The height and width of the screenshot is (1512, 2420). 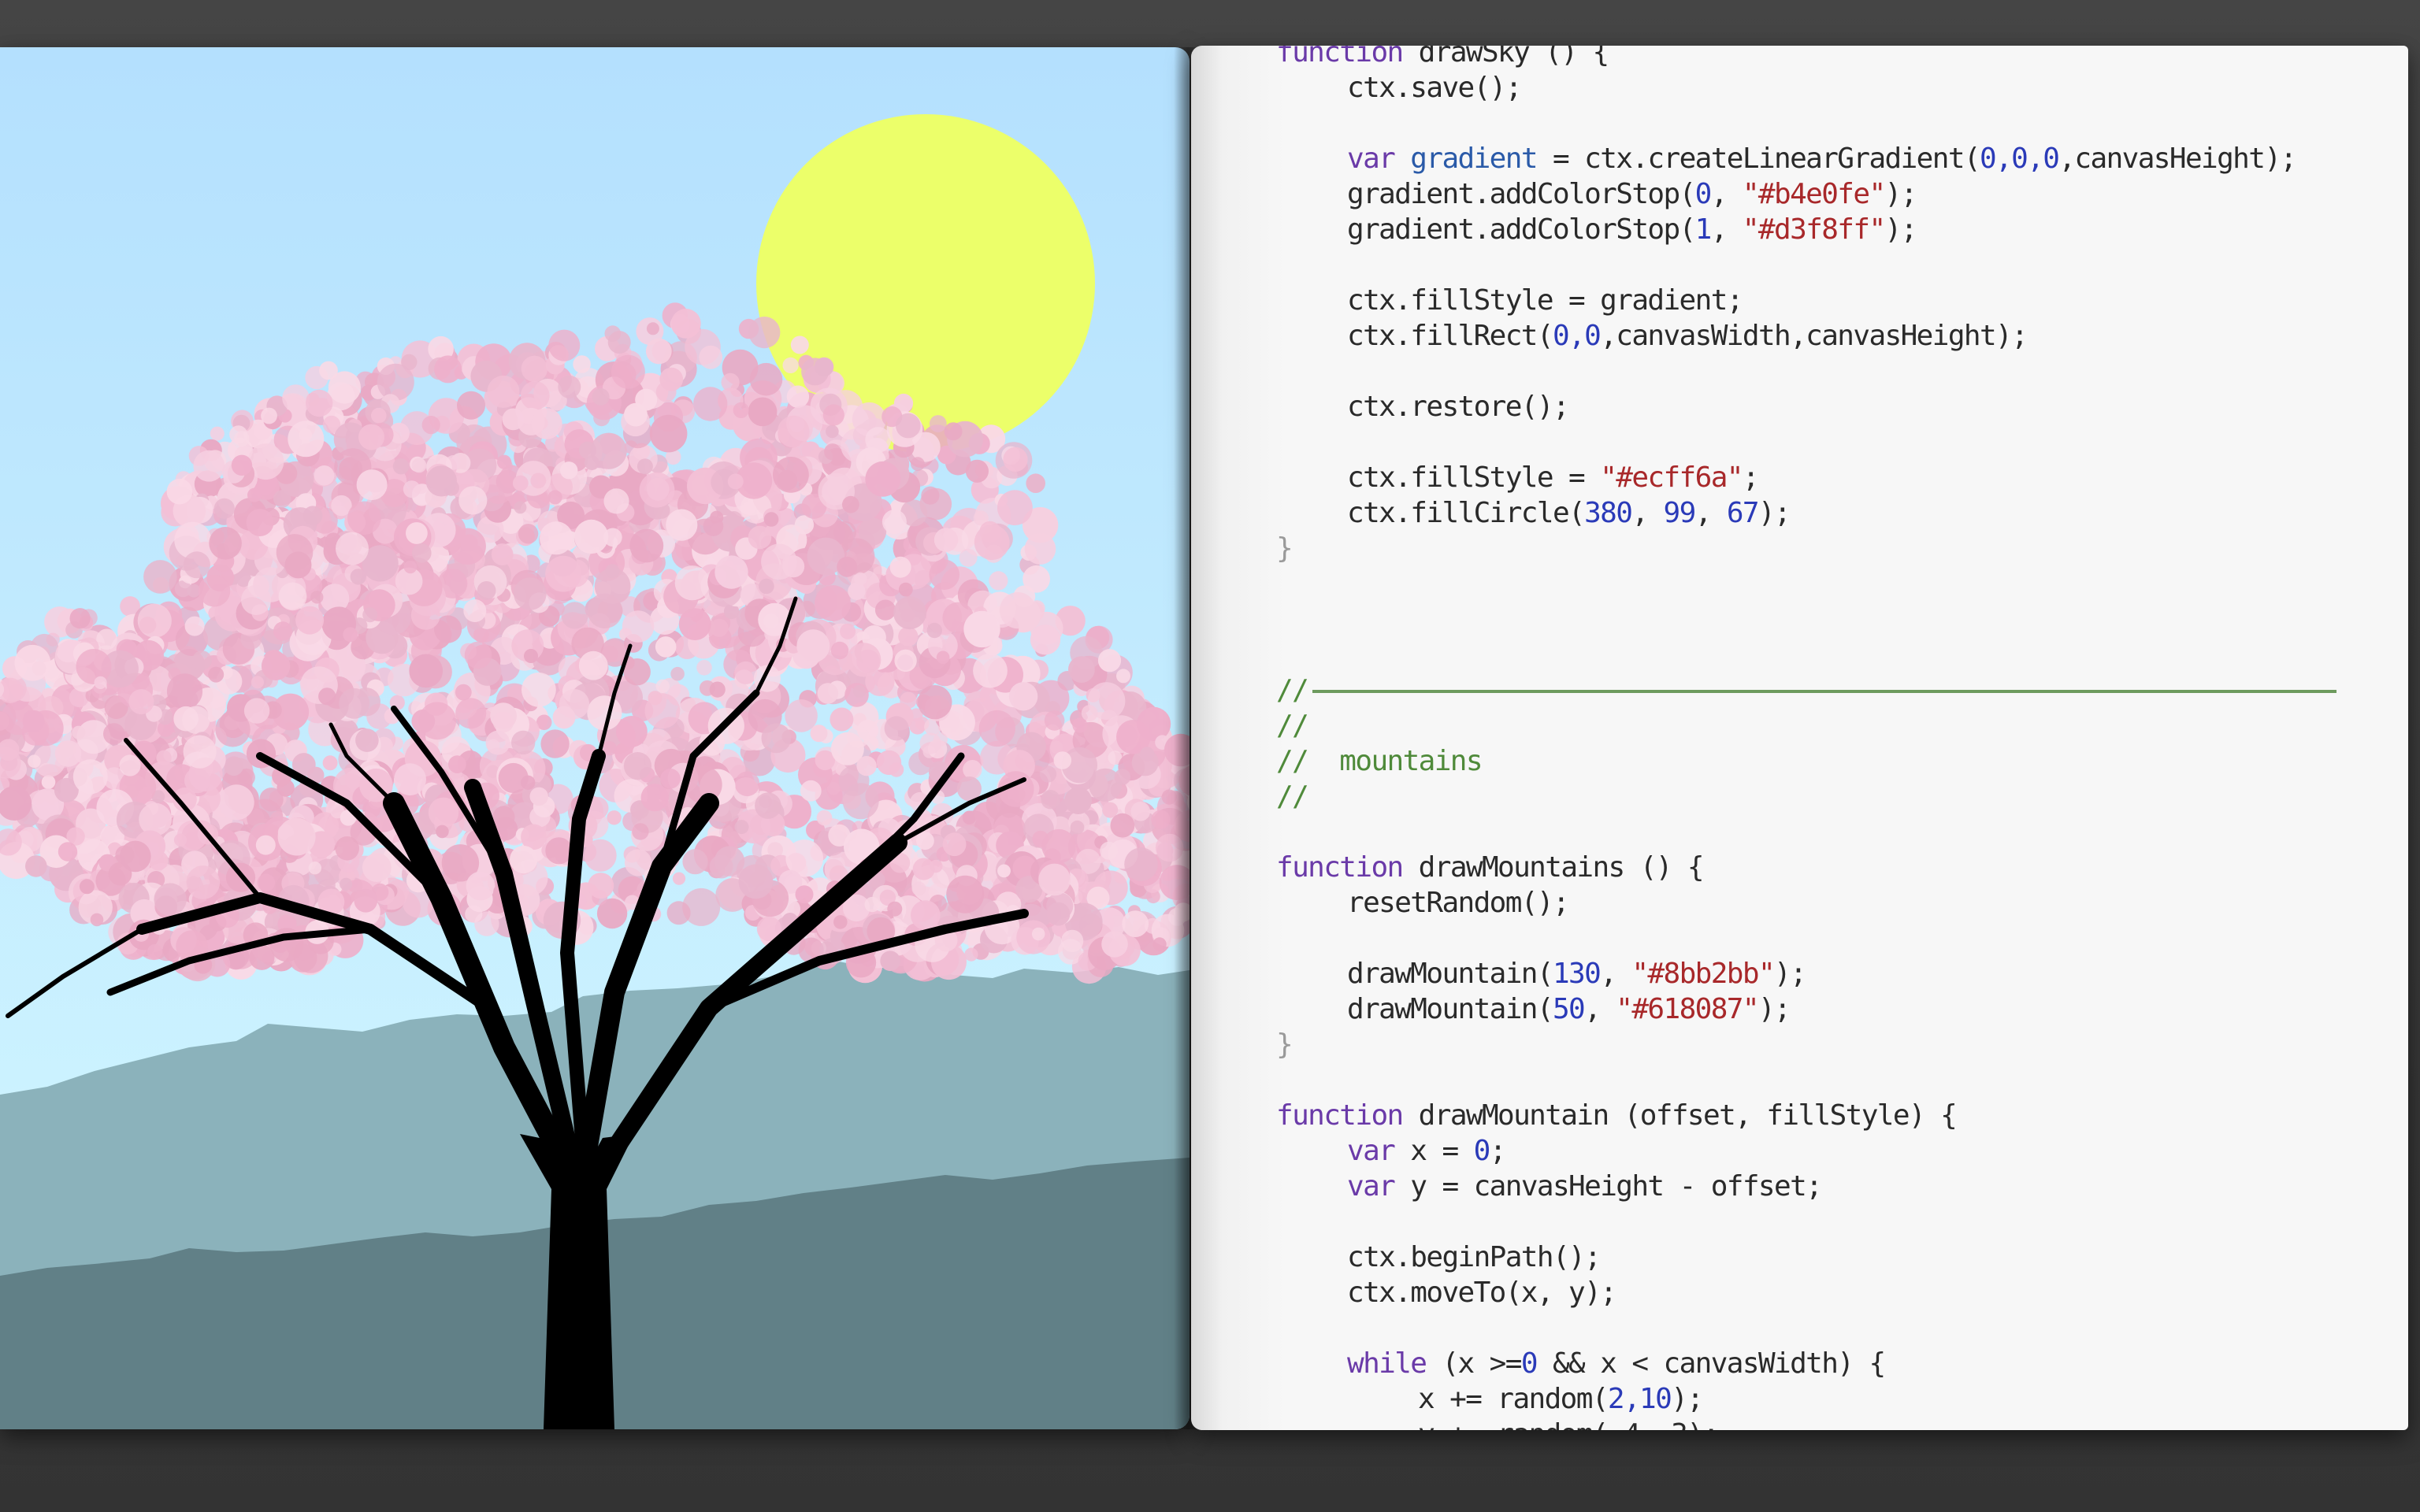 I want to click on code-token: (x >=, so click(x=1474, y=1363).